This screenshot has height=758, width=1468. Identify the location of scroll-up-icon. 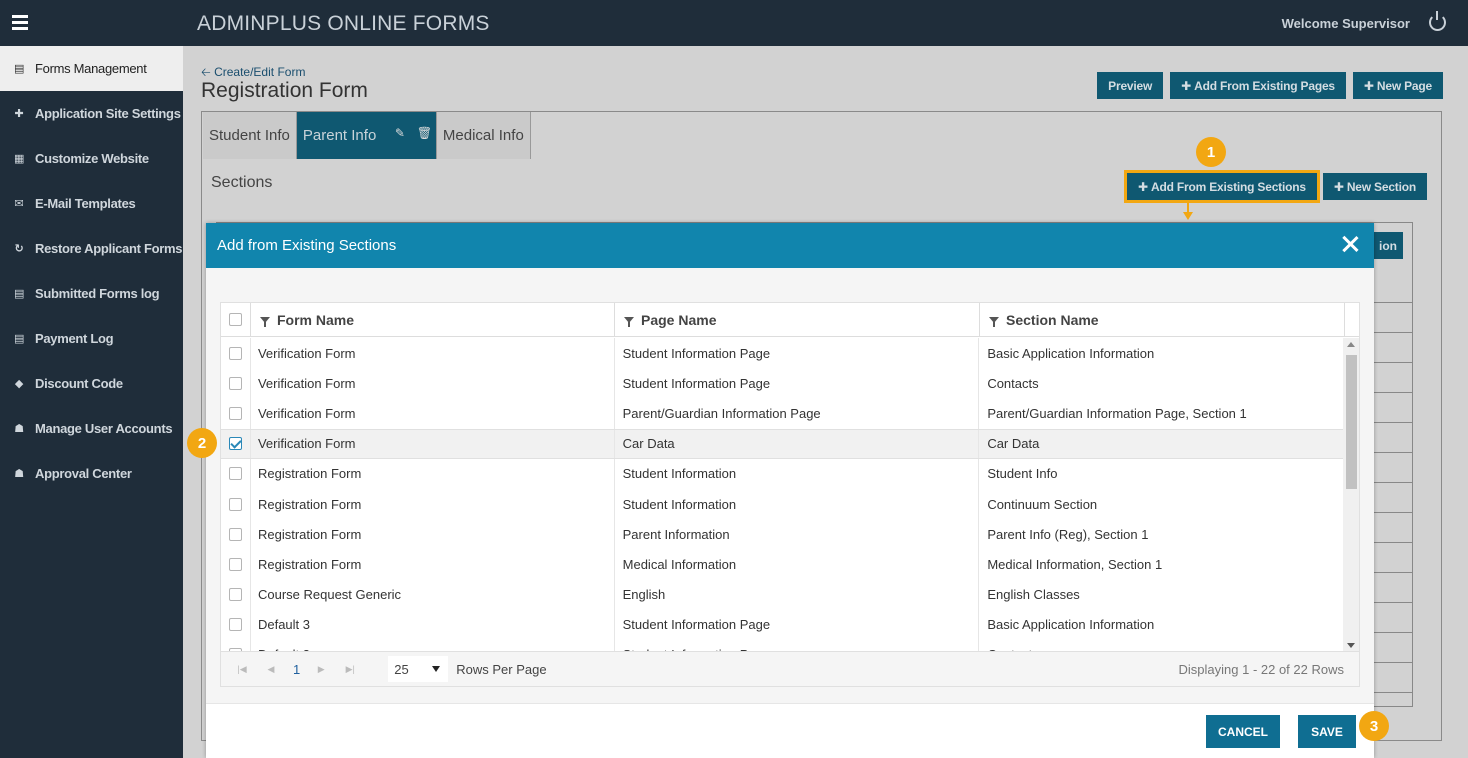
(1351, 344).